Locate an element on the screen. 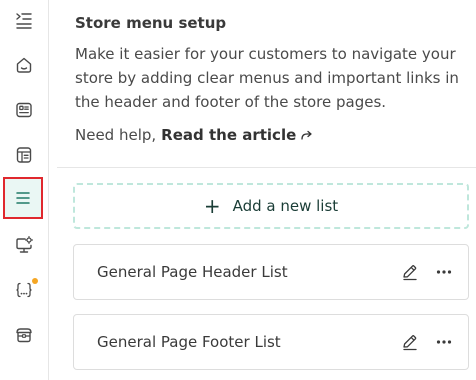  read-article-link: Read the article is located at coordinates (237, 135).